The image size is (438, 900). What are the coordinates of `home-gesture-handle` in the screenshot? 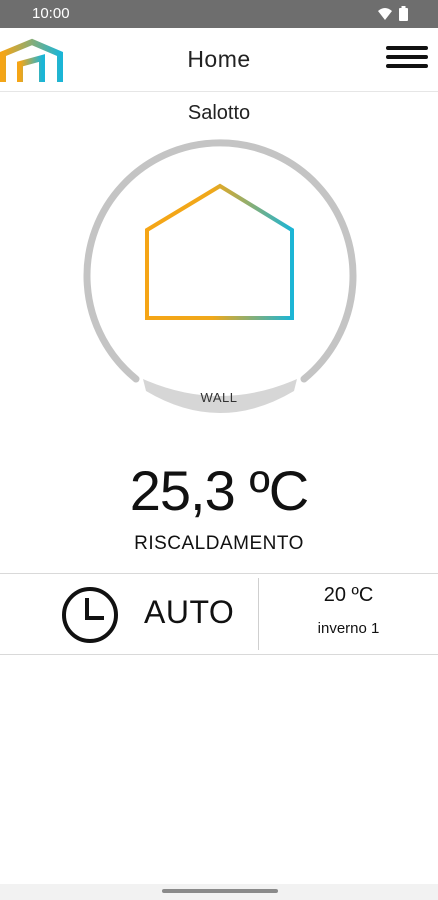 It's located at (220, 891).